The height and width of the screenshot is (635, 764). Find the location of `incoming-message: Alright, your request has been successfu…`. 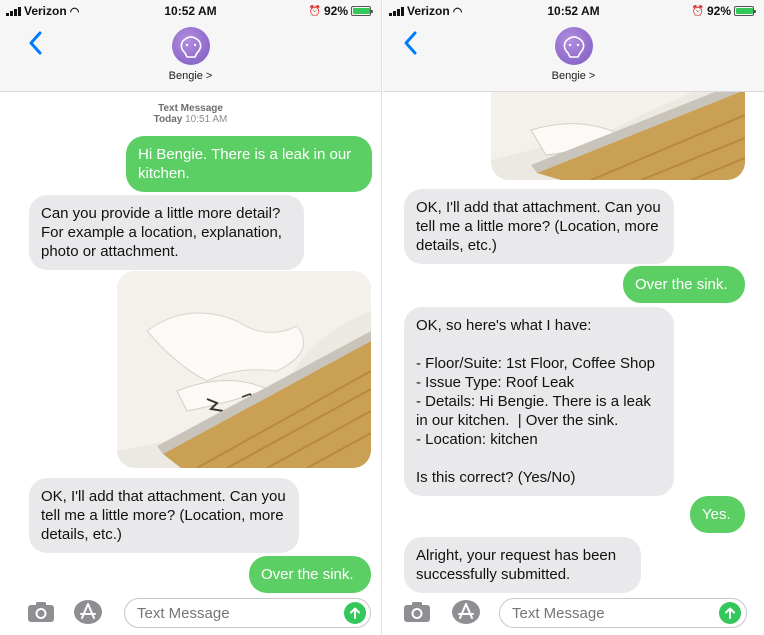

incoming-message: Alright, your request has been successfu… is located at coordinates (522, 565).